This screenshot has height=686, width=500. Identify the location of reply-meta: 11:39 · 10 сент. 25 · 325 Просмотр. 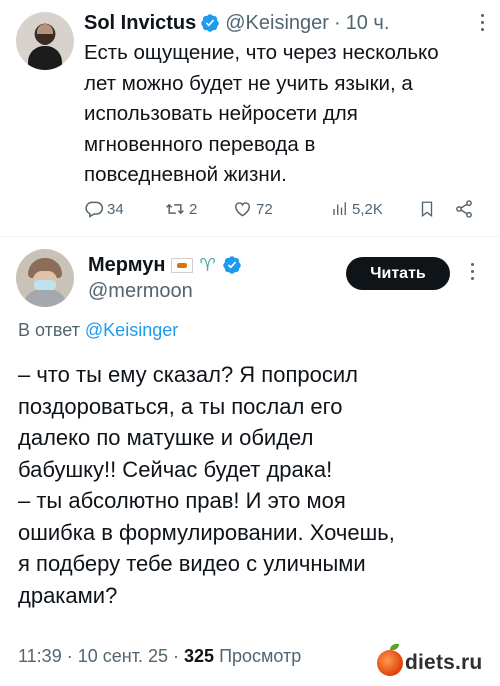
(159, 656).